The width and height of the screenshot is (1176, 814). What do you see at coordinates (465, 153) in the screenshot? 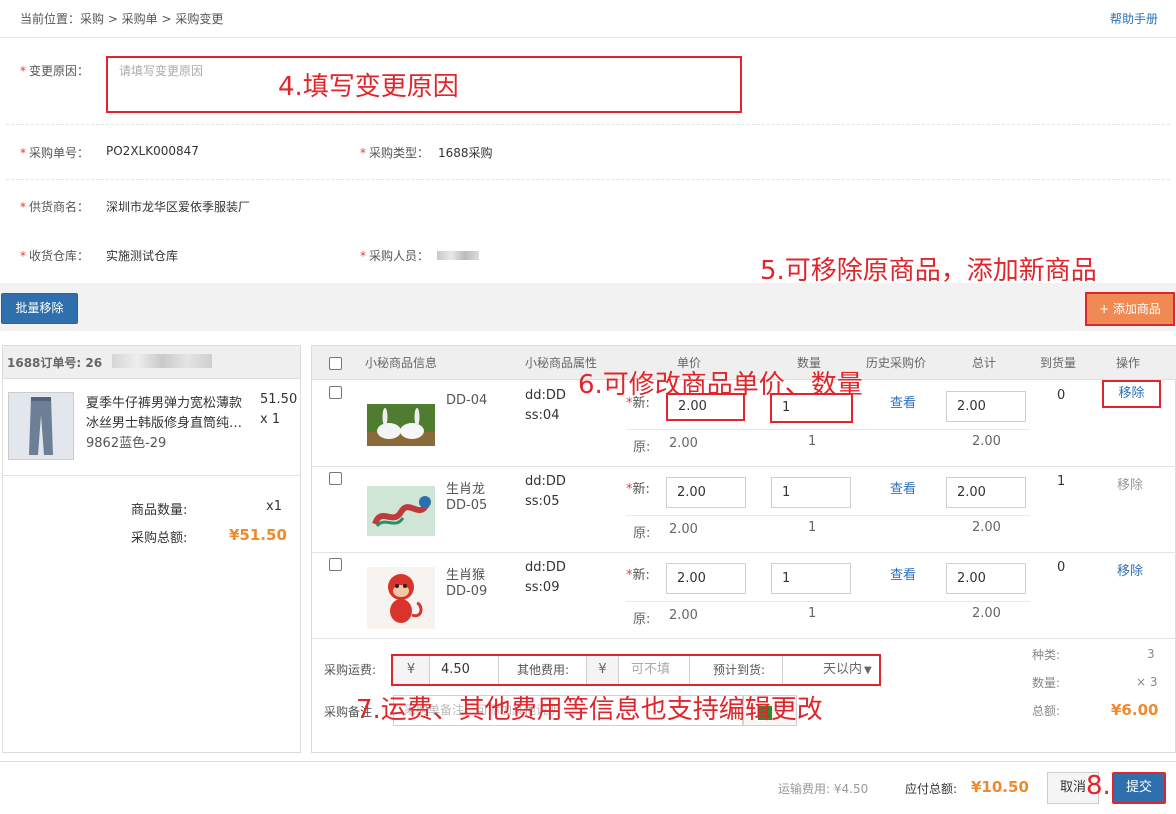
I see `type-value: 1688采购` at bounding box center [465, 153].